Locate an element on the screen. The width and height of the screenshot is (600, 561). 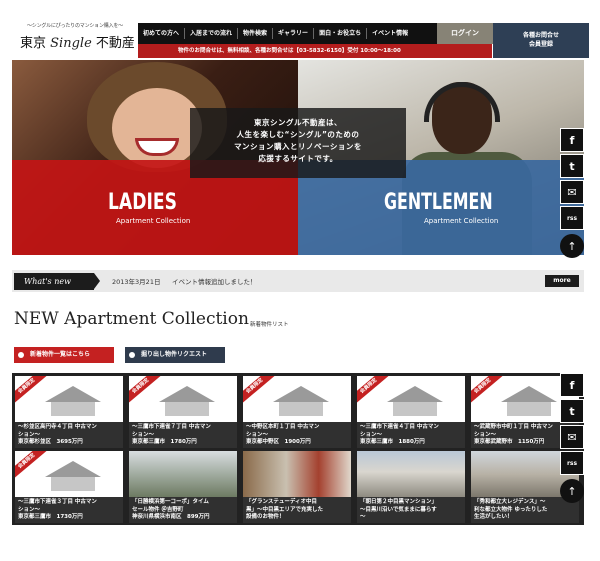
nav-item-gallery: ギャラリー is located at coordinates (294, 33).